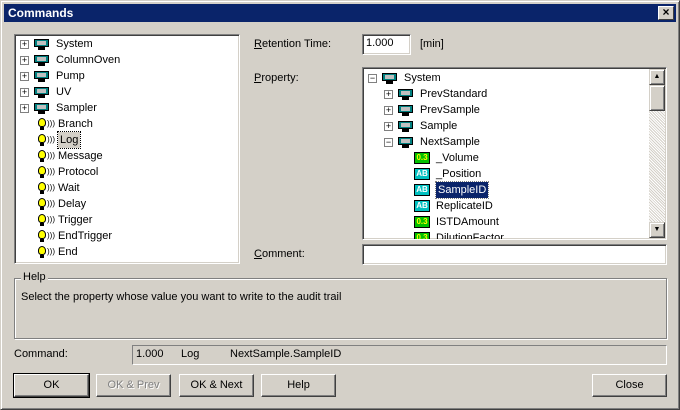  Describe the element at coordinates (276, 78) in the screenshot. I see `property-label: Property:` at that location.